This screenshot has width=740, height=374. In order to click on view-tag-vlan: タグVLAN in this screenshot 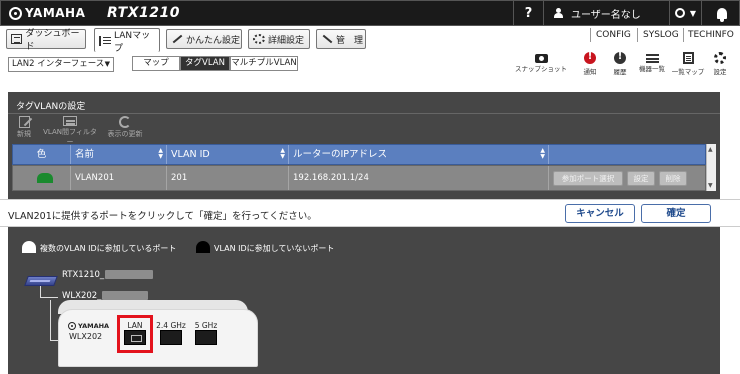, I will do `click(205, 63)`.